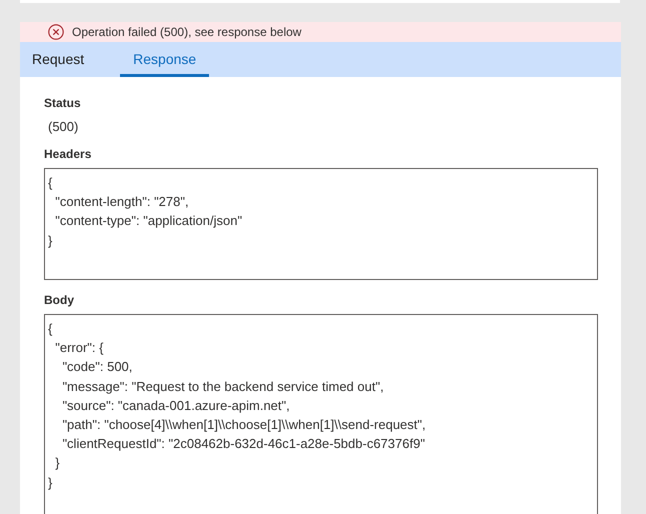 This screenshot has width=646, height=514. Describe the element at coordinates (56, 32) in the screenshot. I see `error-icon` at that location.